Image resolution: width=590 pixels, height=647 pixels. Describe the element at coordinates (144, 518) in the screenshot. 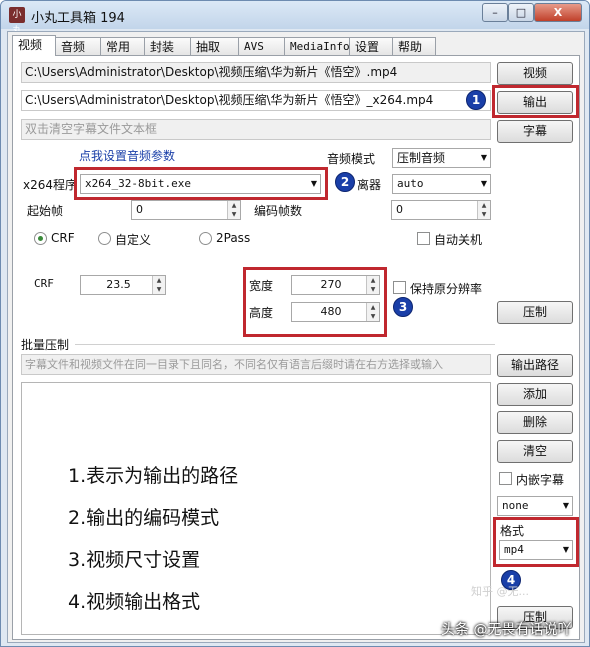

I see `note-2: 2.输出的编码模式` at that location.